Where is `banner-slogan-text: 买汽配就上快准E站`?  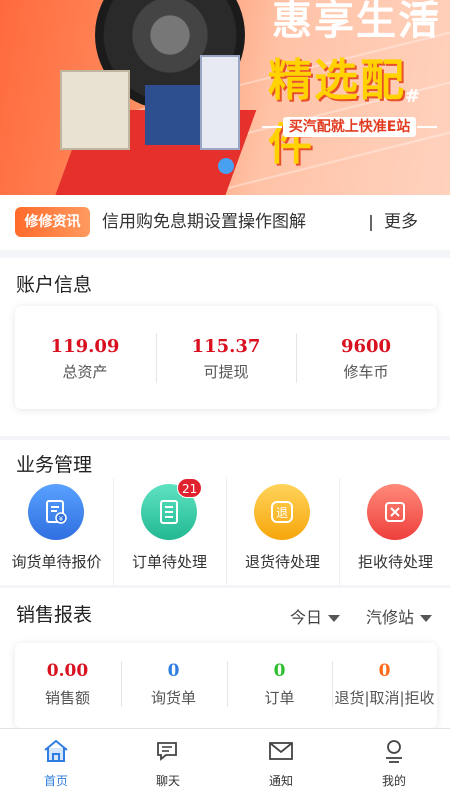
banner-slogan-text: 买汽配就上快准E站 is located at coordinates (349, 127).